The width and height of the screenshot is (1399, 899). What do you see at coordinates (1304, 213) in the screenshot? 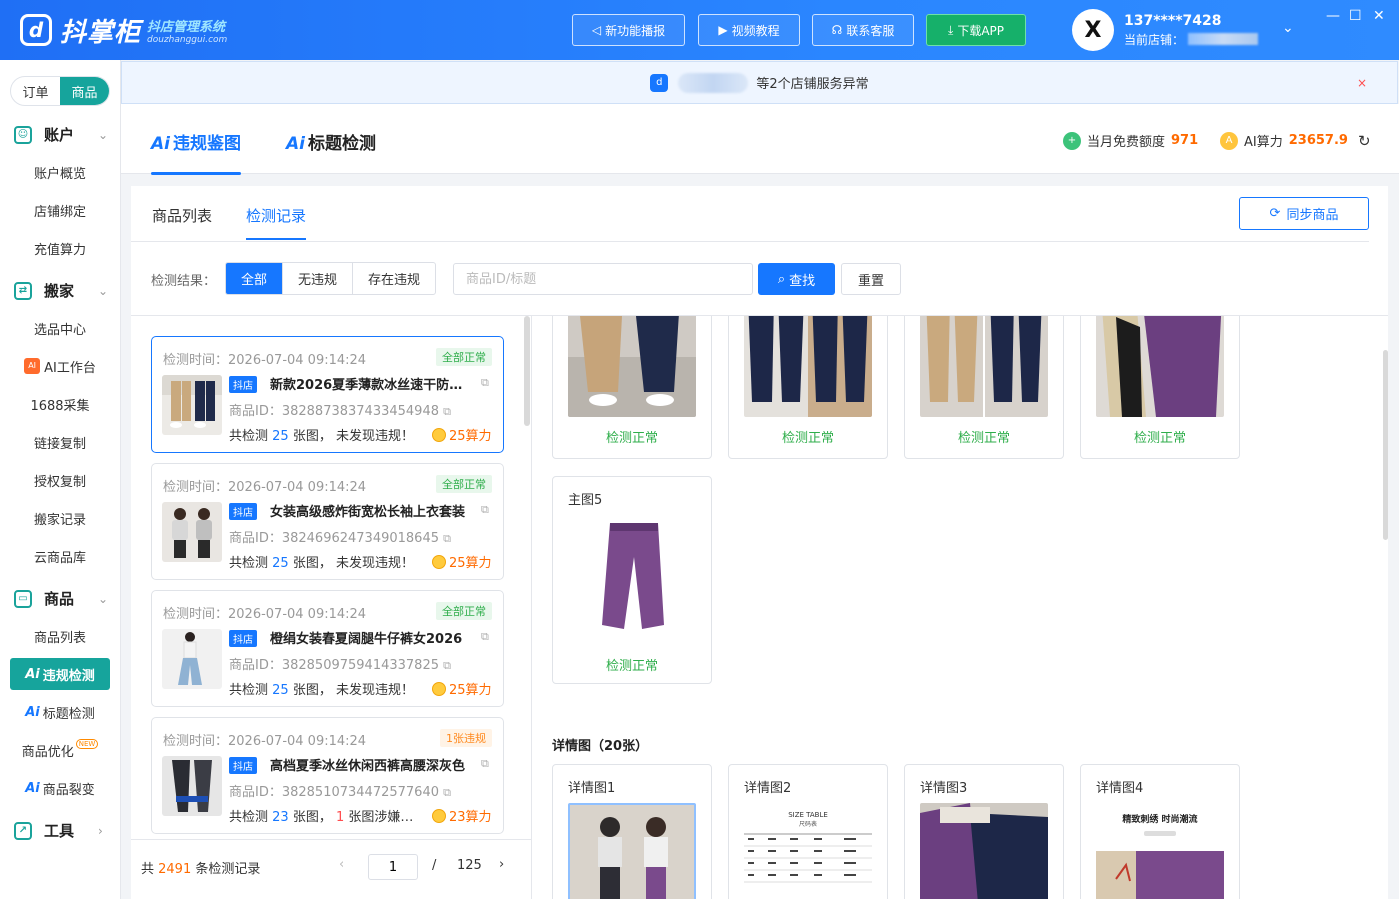
I see `sync-goods-button: ⟳ 同步商品` at bounding box center [1304, 213].